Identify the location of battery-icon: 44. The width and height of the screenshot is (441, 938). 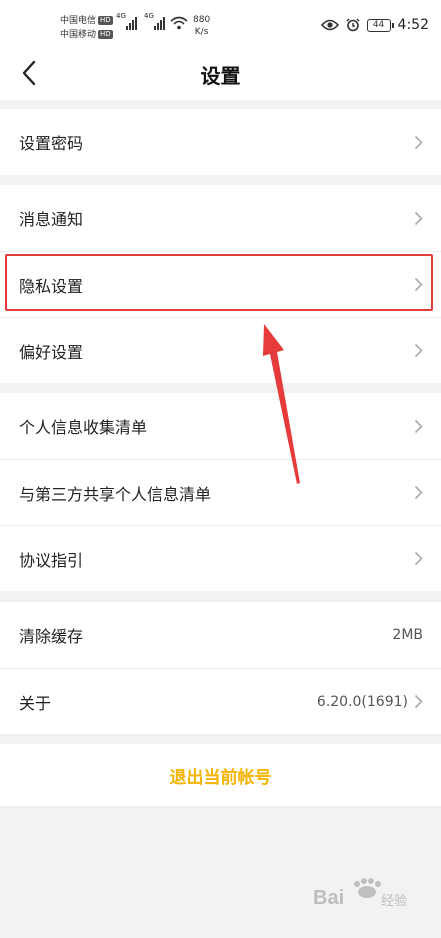
(380, 25).